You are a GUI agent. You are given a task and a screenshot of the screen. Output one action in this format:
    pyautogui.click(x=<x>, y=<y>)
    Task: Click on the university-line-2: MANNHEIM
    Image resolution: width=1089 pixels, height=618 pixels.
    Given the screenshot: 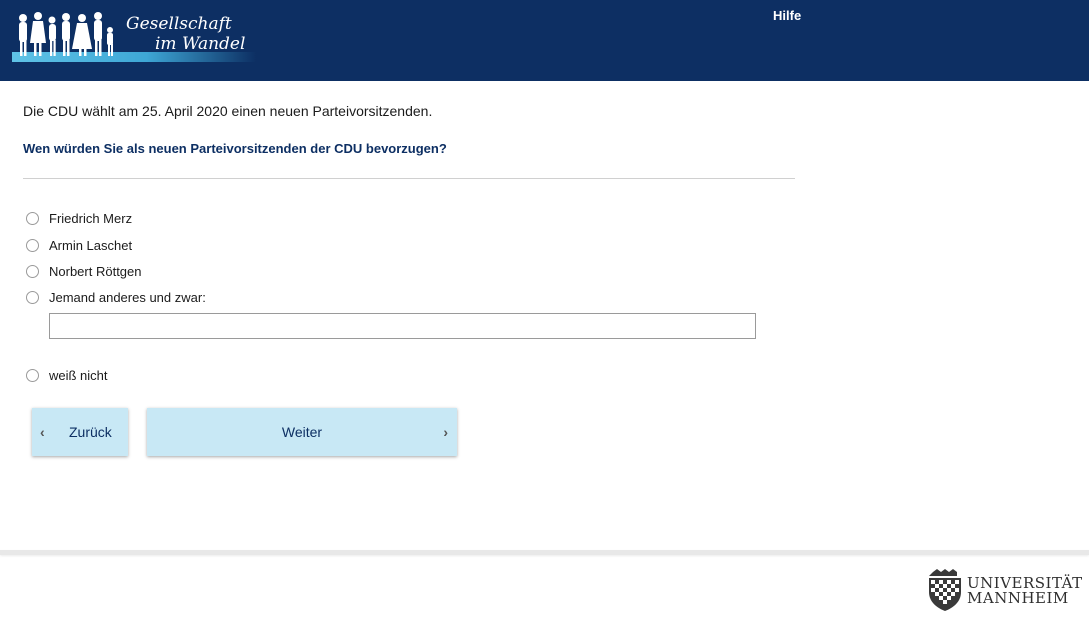 What is the action you would take?
    pyautogui.click(x=1018, y=598)
    